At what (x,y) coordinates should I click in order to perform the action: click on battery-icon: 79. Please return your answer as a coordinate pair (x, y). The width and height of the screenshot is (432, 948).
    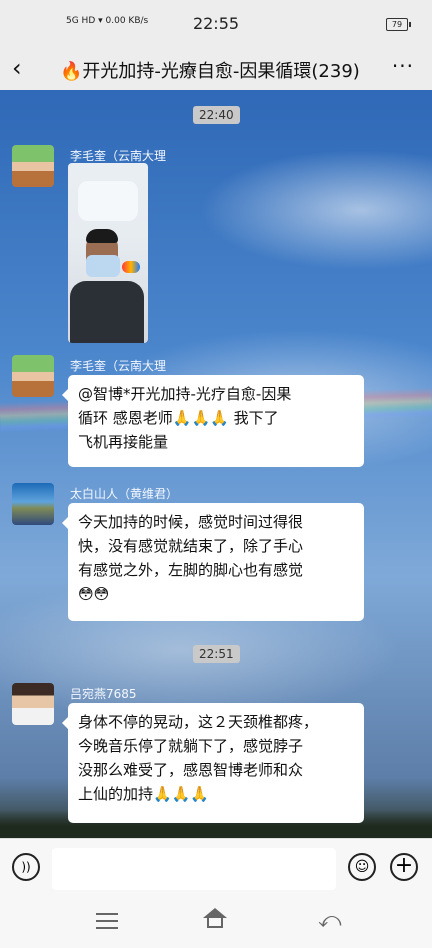
    Looking at the image, I should click on (398, 24).